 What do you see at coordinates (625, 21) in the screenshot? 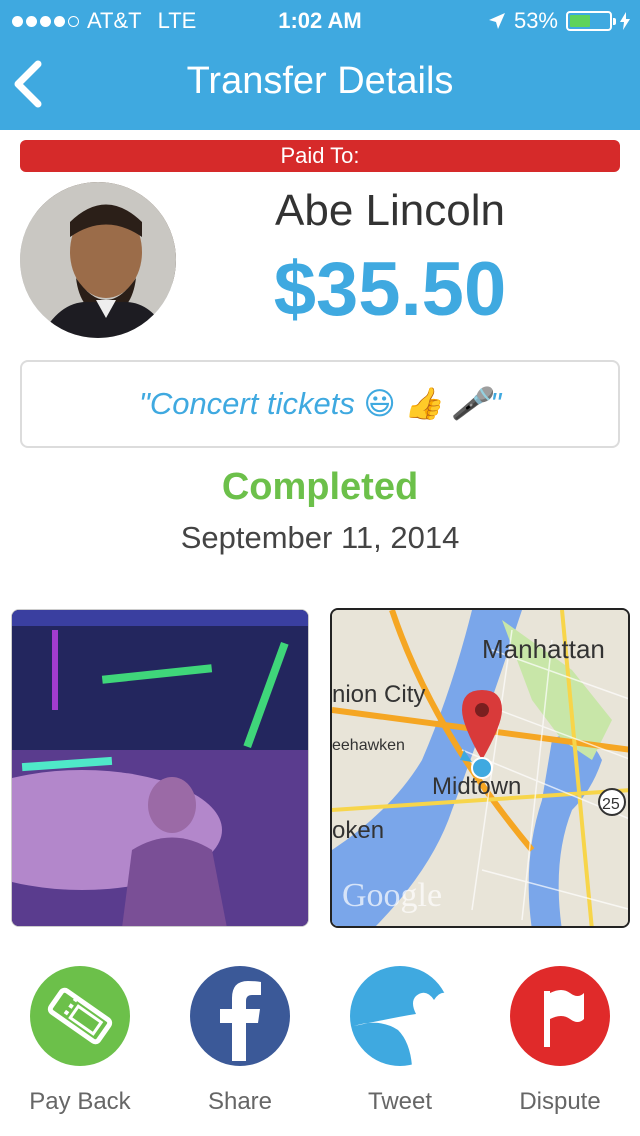
I see `charging-bolt-icon` at bounding box center [625, 21].